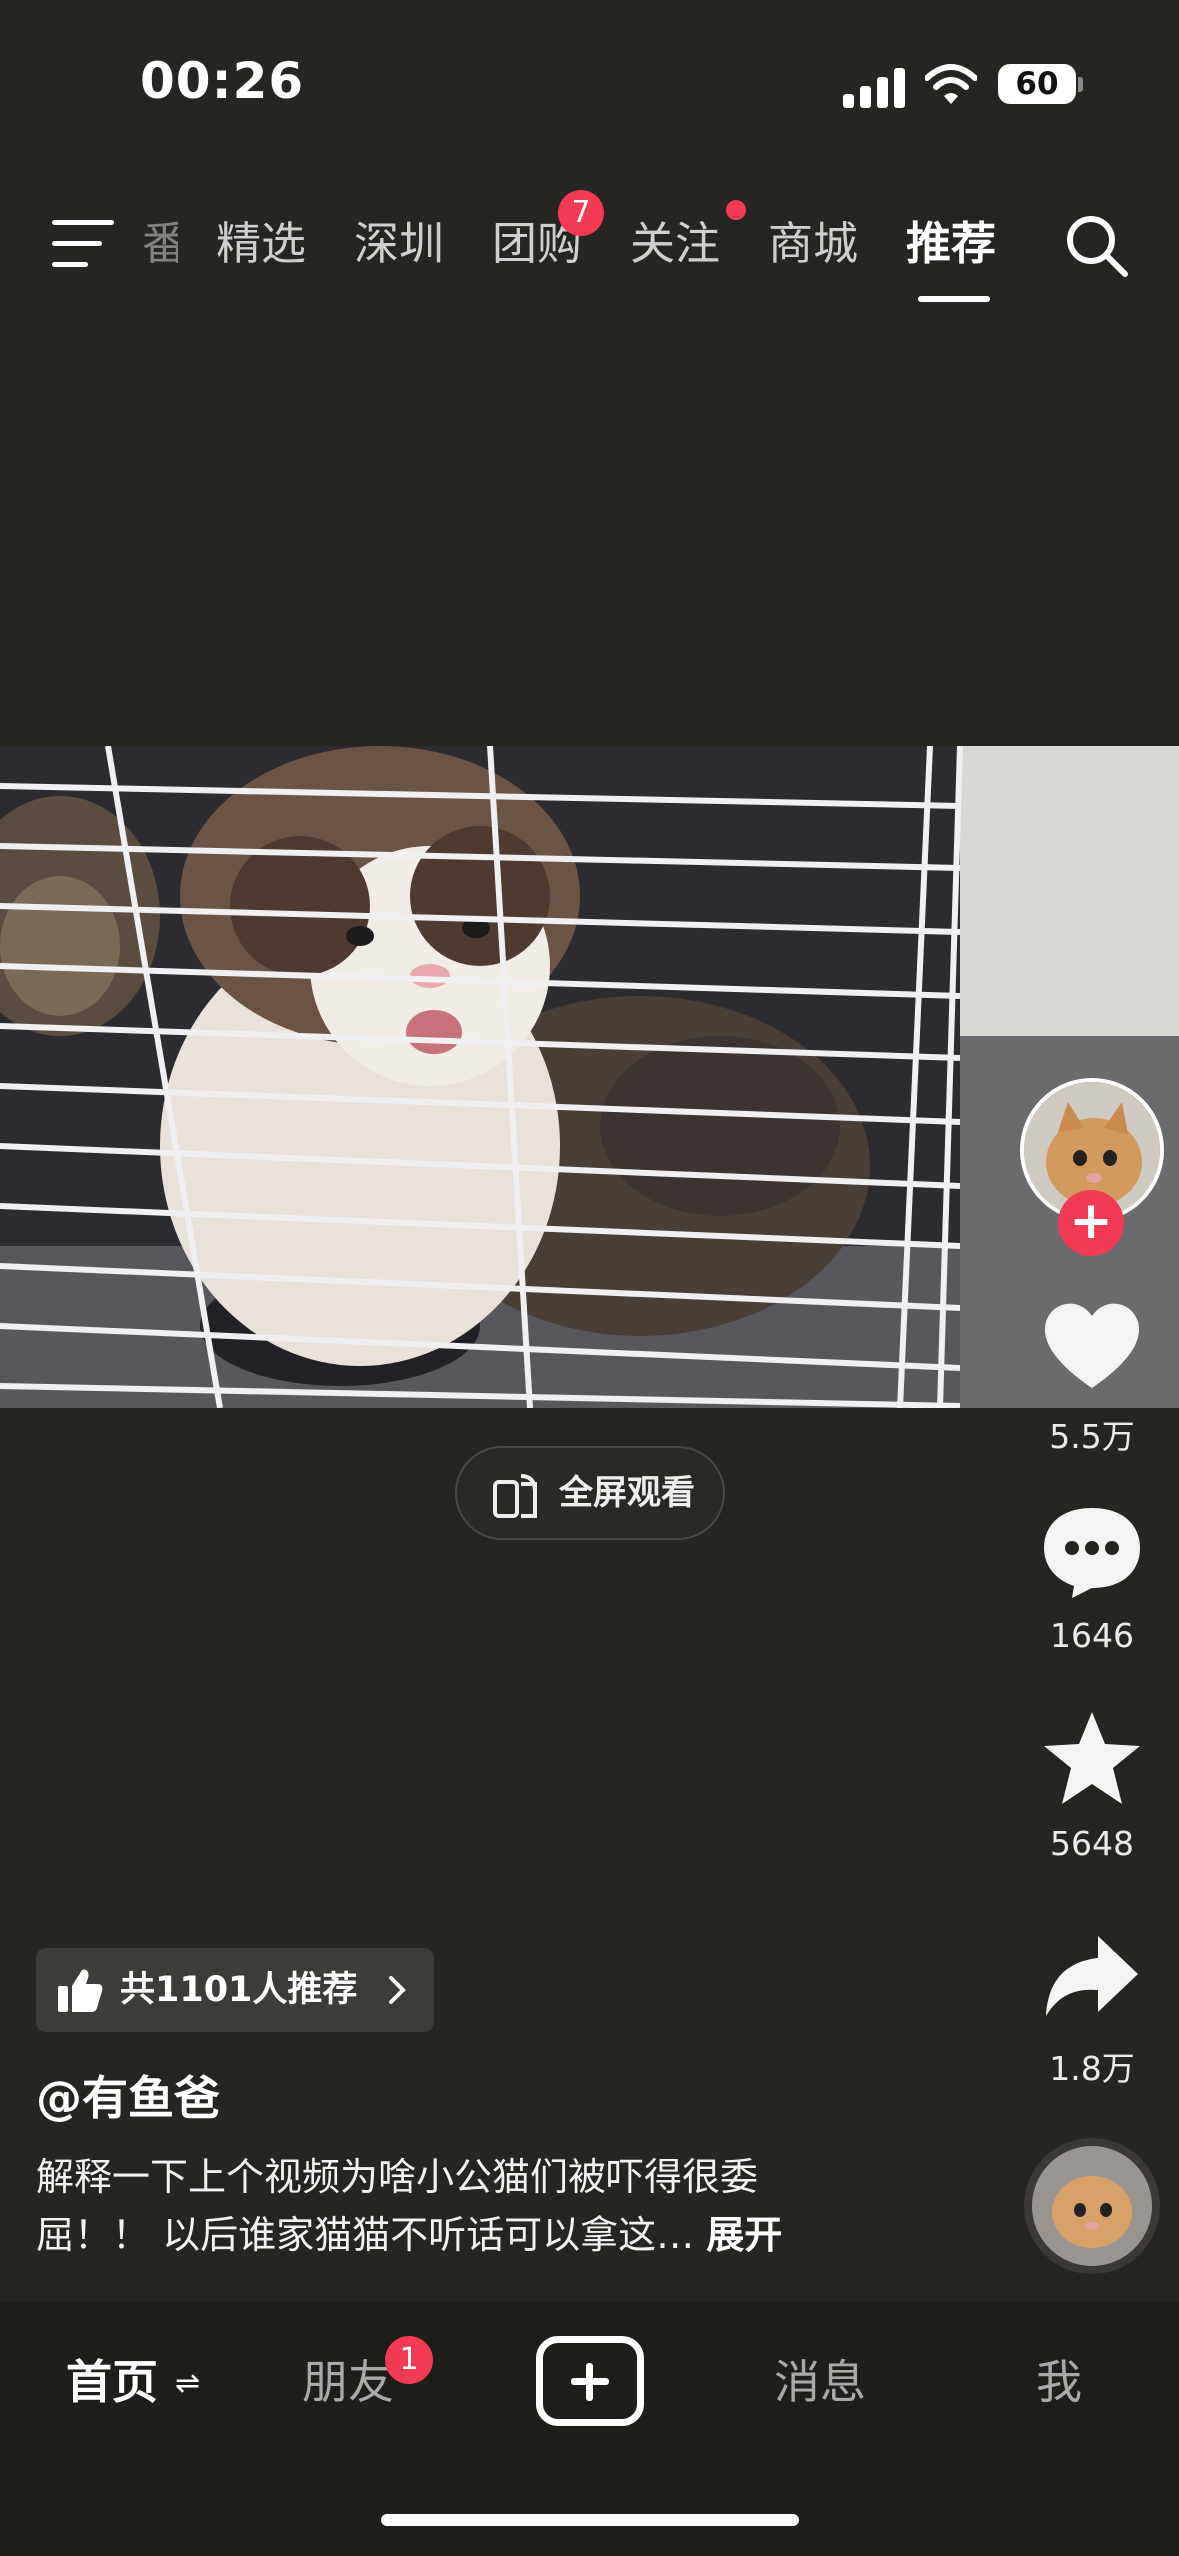 The image size is (1179, 2556). Describe the element at coordinates (160, 244) in the screenshot. I see `tab-partial: 番` at that location.